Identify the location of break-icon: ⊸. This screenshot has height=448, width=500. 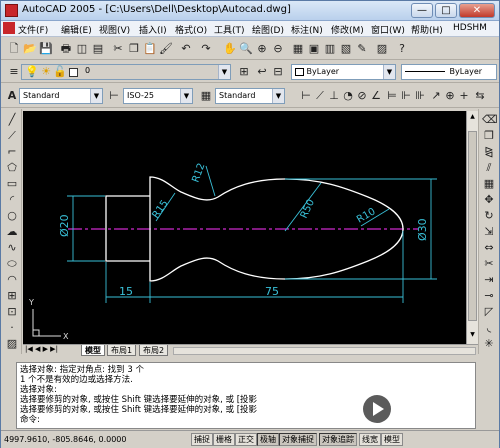
(489, 296).